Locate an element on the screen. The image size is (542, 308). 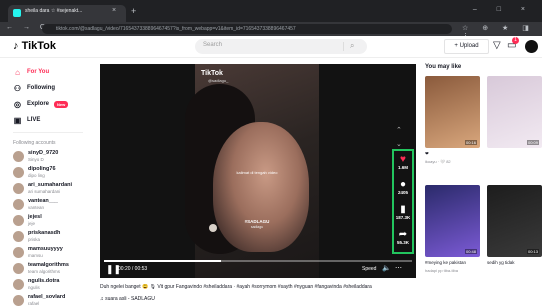
nav-following: ⚇ Following is located at coordinates (34, 88).